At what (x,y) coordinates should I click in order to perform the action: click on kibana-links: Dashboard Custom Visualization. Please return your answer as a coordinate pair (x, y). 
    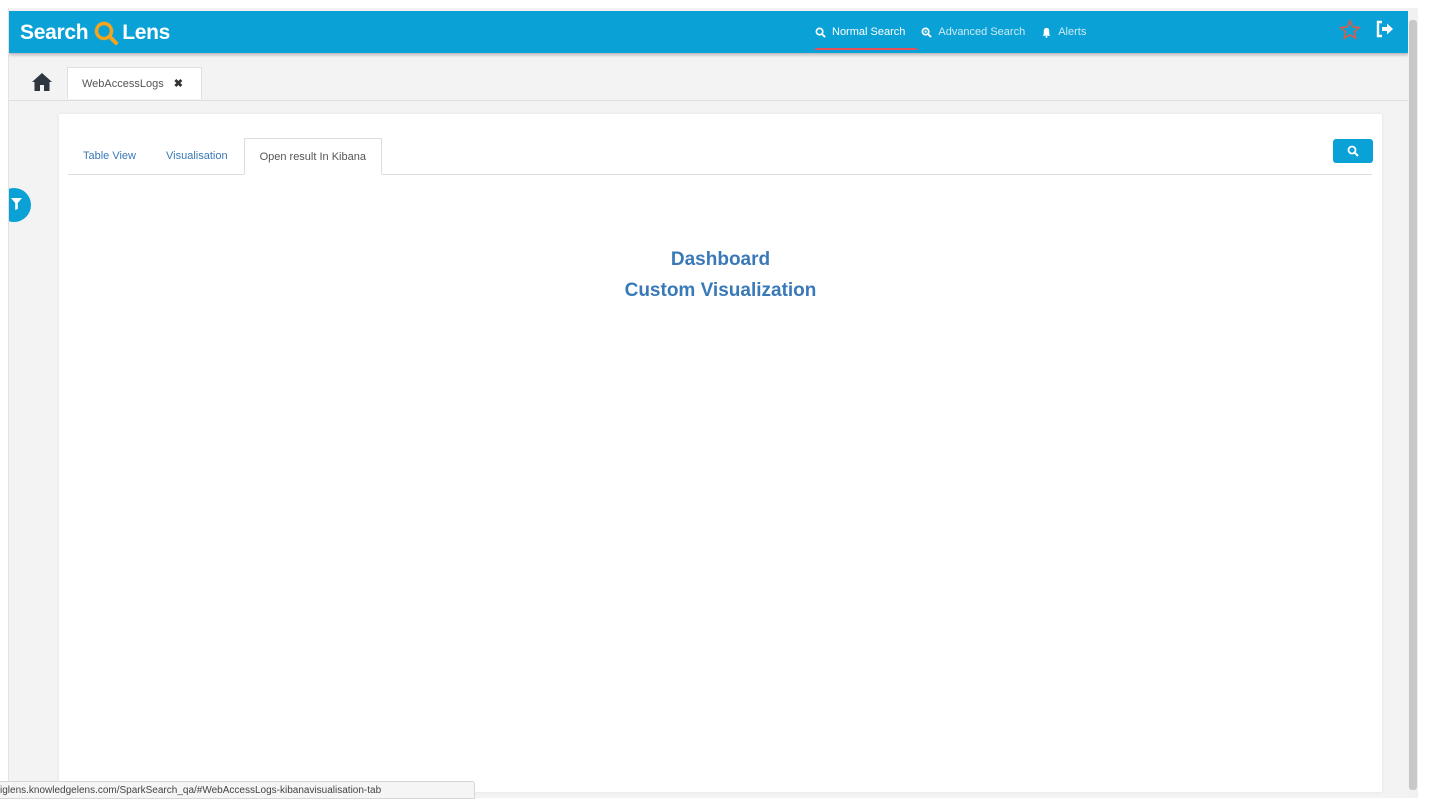
    Looking at the image, I should click on (720, 275).